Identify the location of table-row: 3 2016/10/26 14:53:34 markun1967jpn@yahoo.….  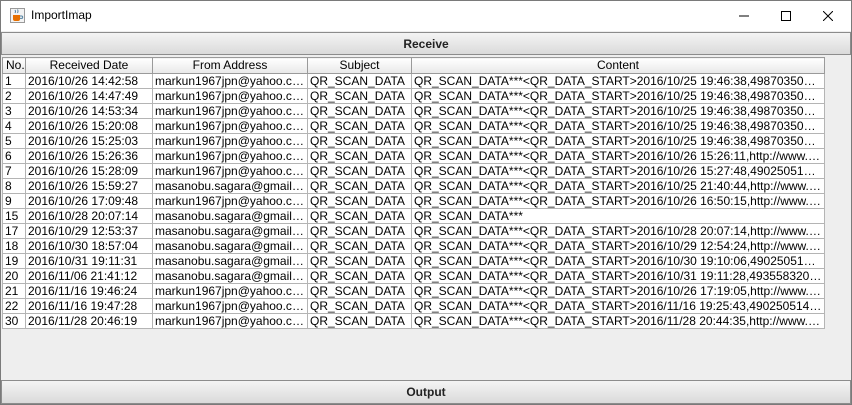
(413, 111).